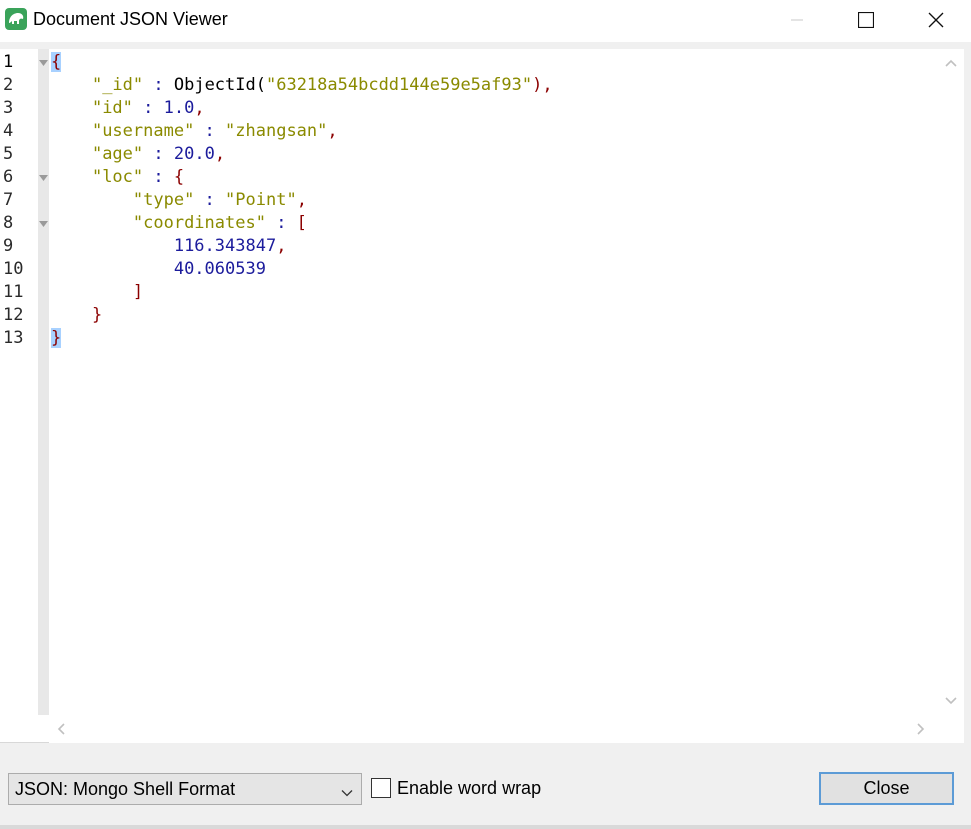 Image resolution: width=971 pixels, height=829 pixels. What do you see at coordinates (13, 269) in the screenshot?
I see `line-number: 10` at bounding box center [13, 269].